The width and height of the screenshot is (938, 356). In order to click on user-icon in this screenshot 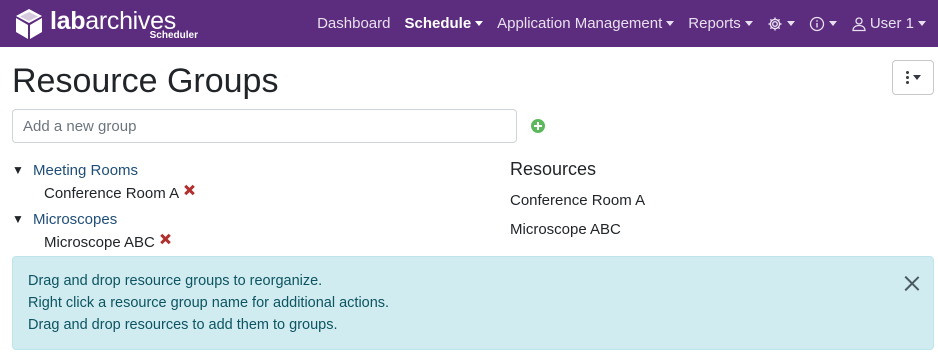, I will do `click(859, 23)`.